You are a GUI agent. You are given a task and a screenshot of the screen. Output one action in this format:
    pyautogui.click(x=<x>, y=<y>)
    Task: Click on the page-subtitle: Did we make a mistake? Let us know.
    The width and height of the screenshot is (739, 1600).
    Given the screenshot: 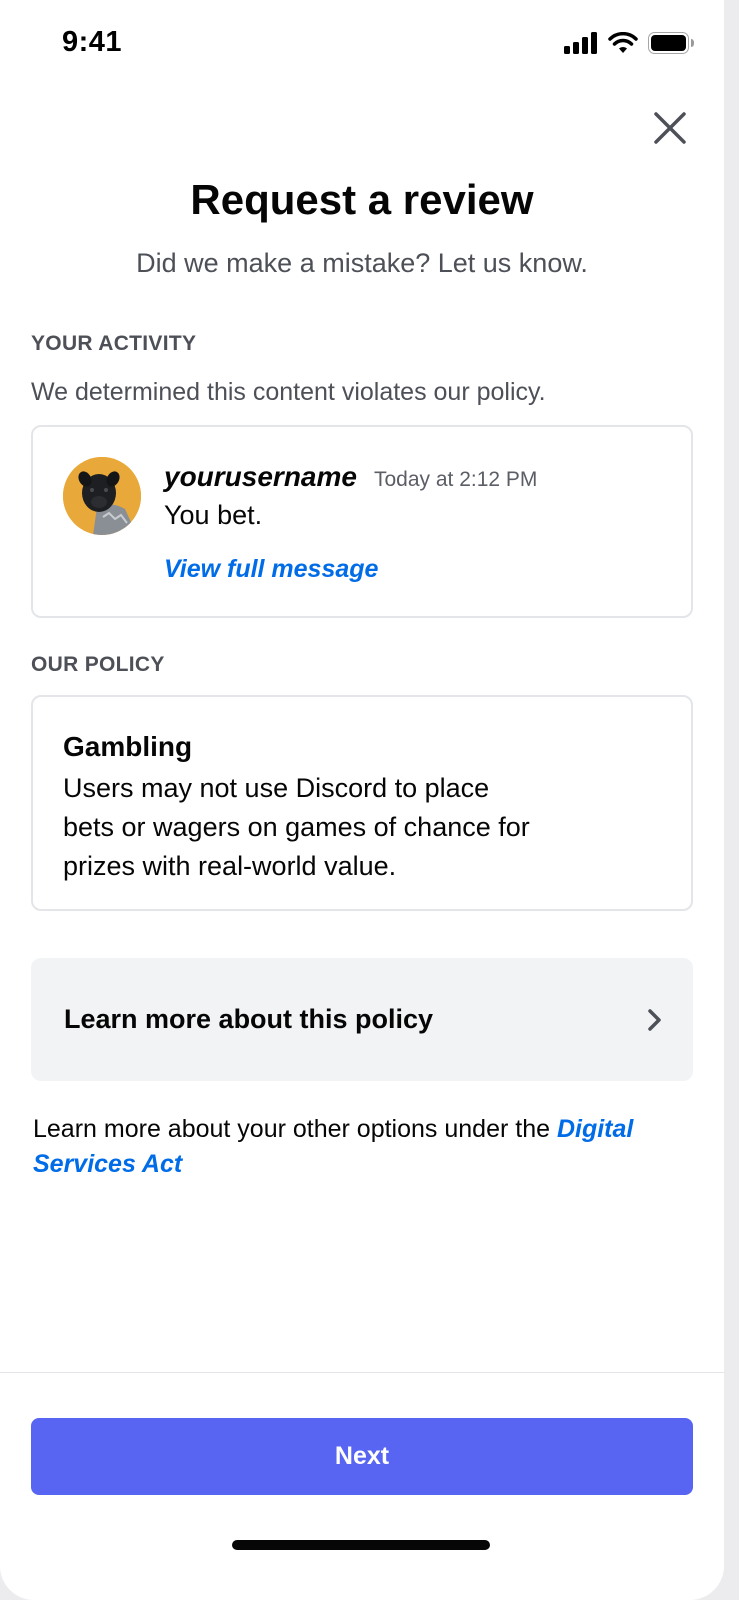 What is the action you would take?
    pyautogui.click(x=362, y=263)
    